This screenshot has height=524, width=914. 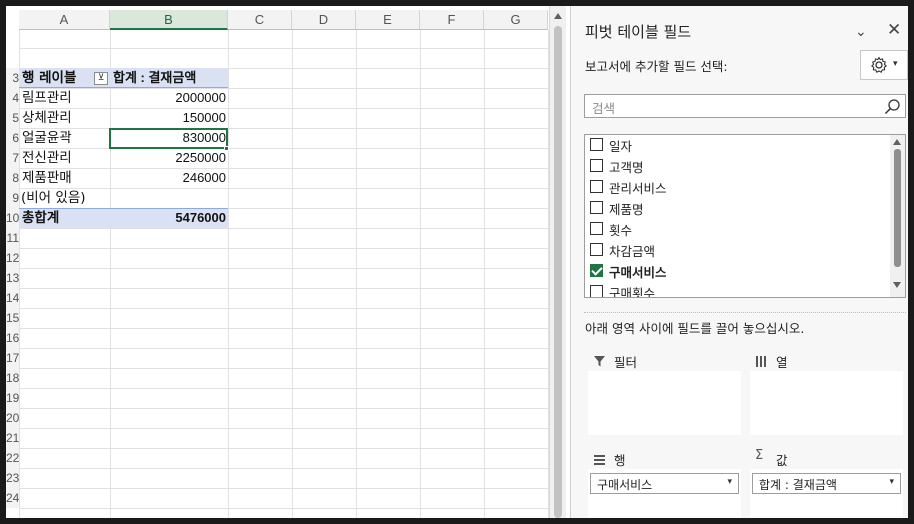 I want to click on row-header: 5, so click(x=12, y=118).